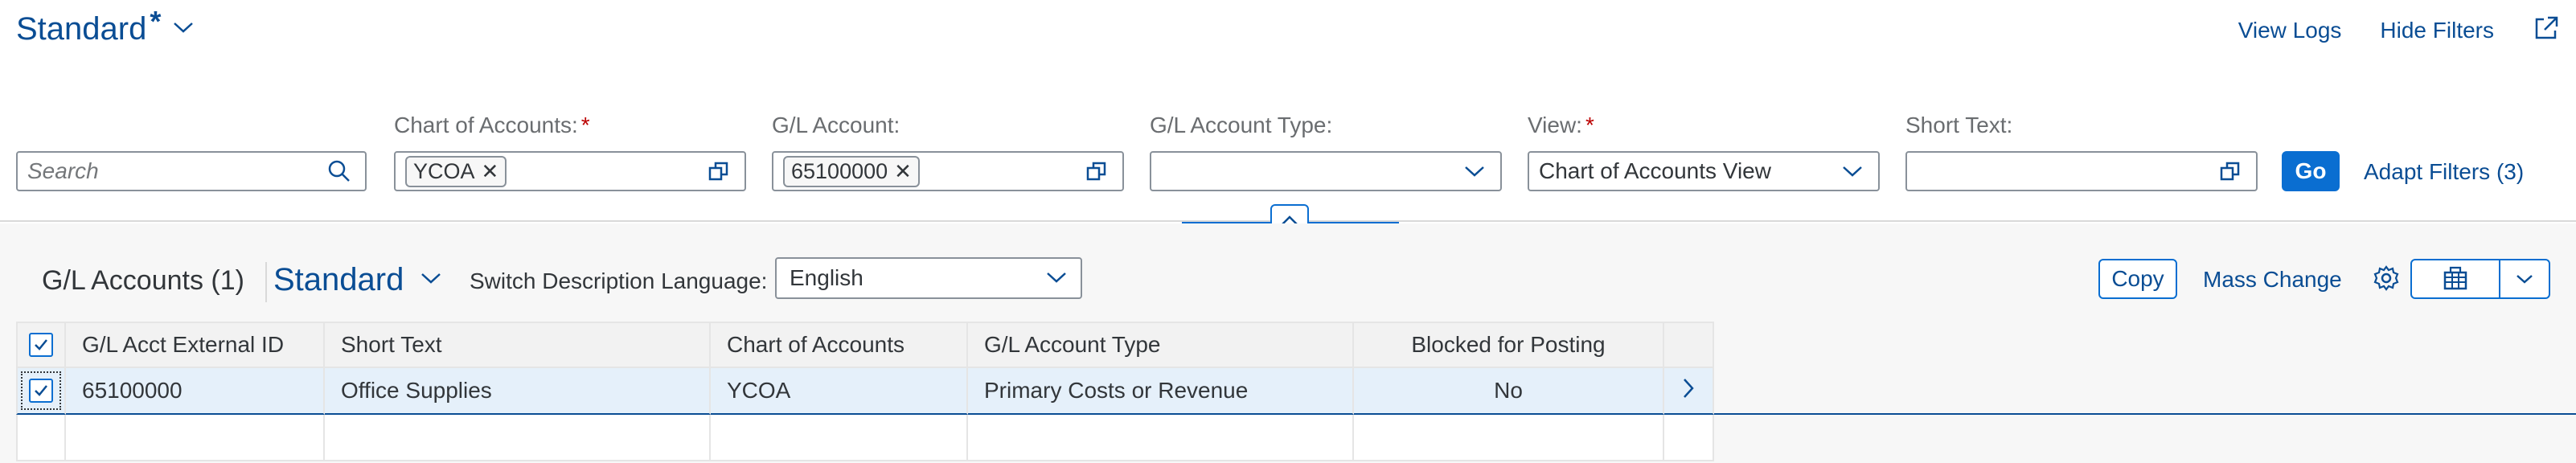 The image size is (2576, 463). What do you see at coordinates (2437, 30) in the screenshot?
I see `hide-filters-link: Hide Filters` at bounding box center [2437, 30].